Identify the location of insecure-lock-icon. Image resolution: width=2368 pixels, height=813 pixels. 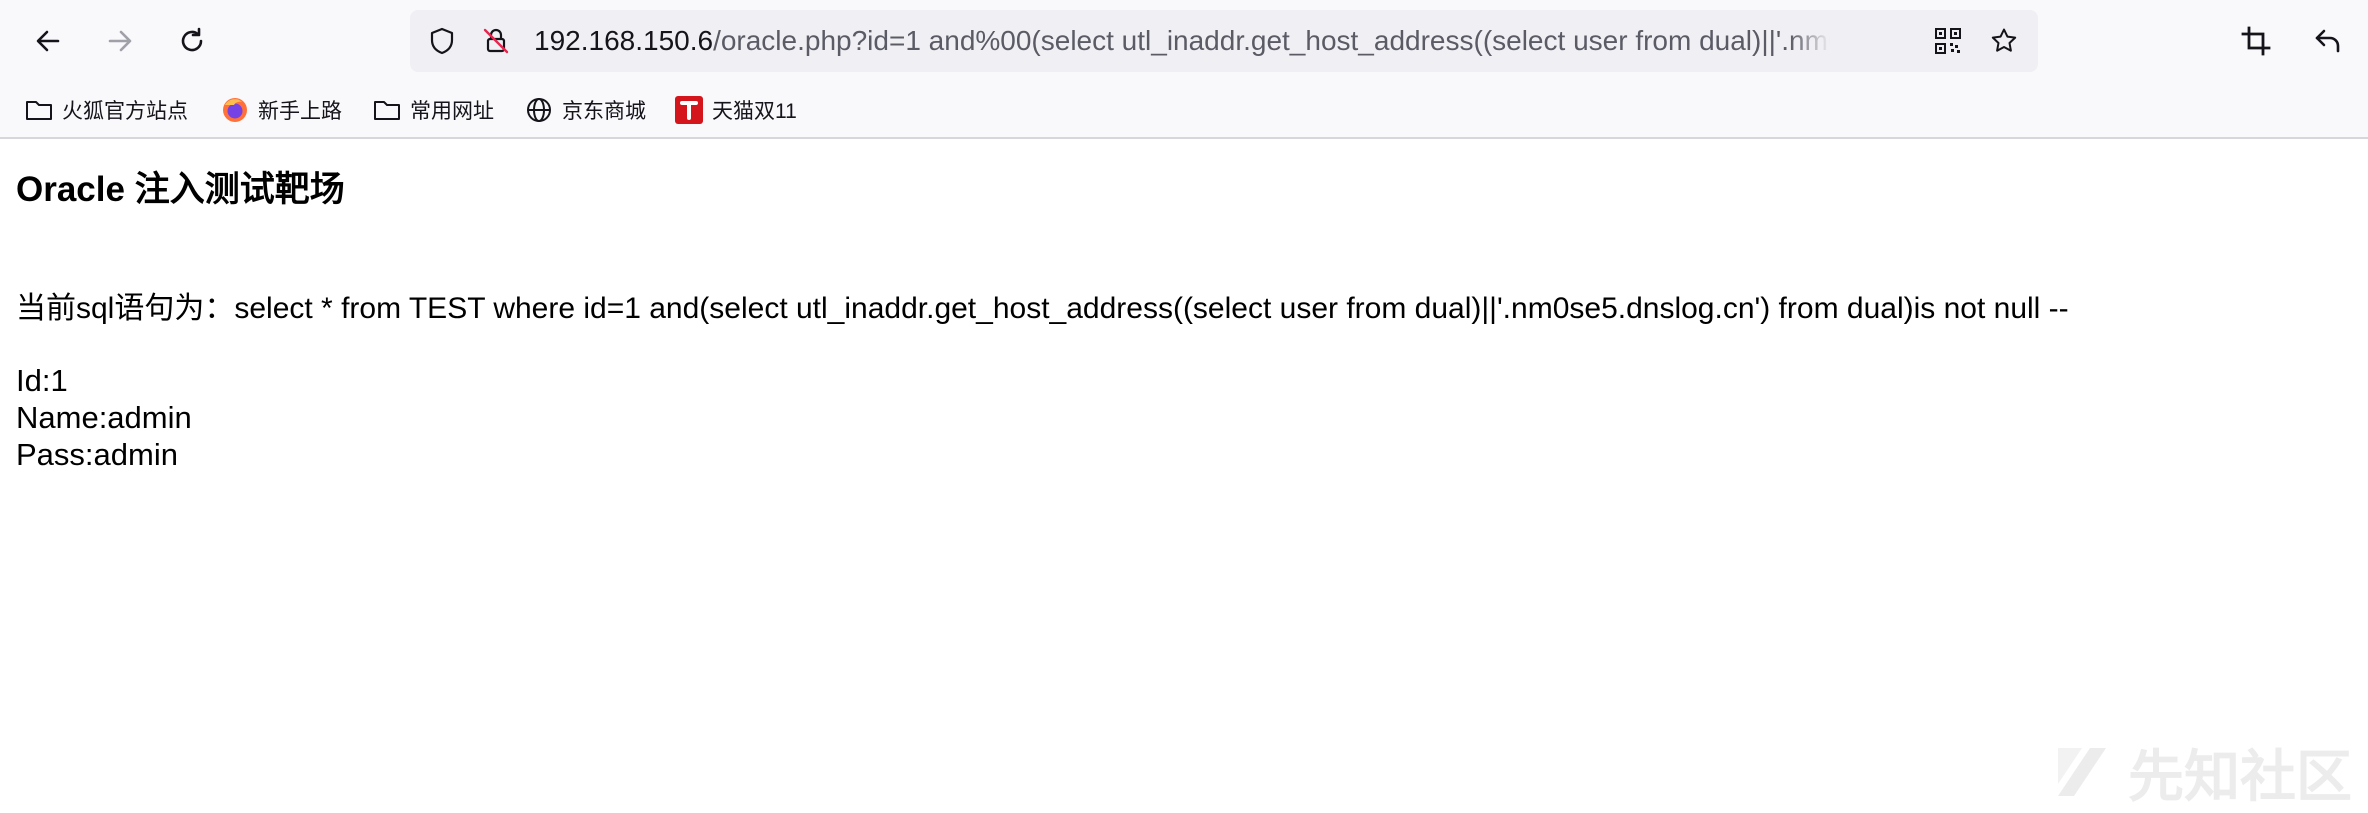
(496, 41).